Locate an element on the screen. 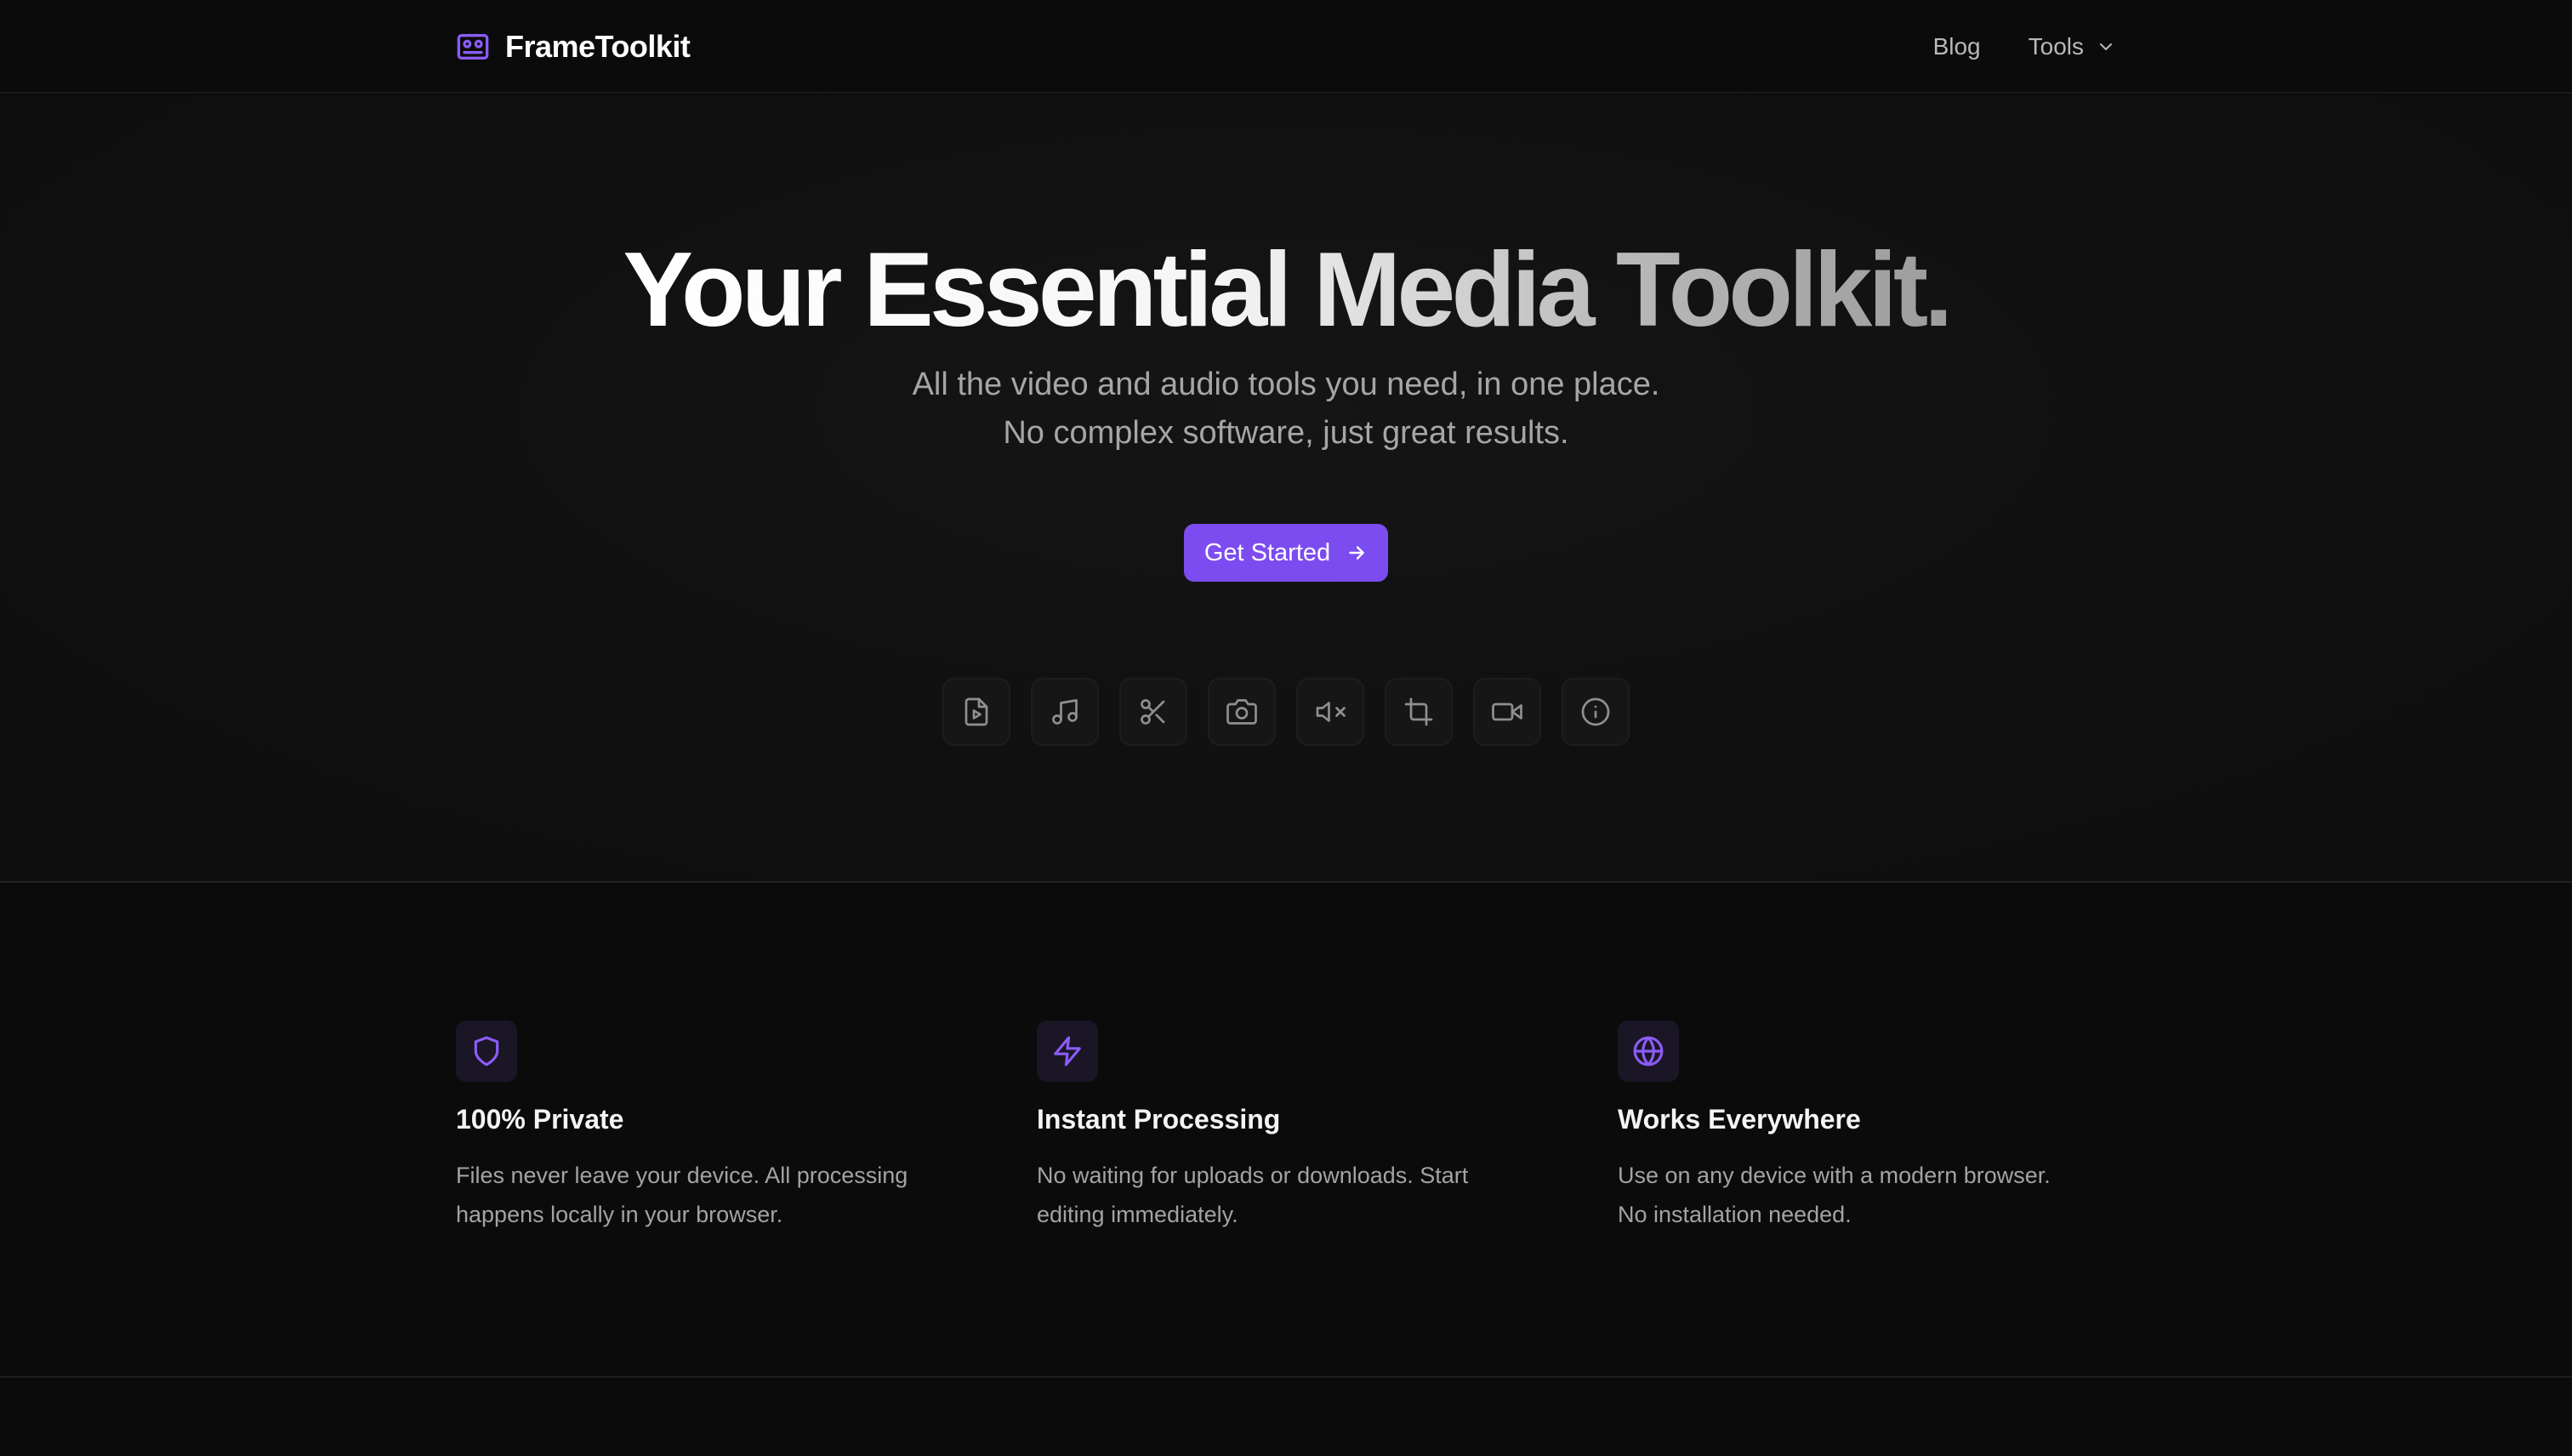  tool-crop-button is located at coordinates (1419, 712).